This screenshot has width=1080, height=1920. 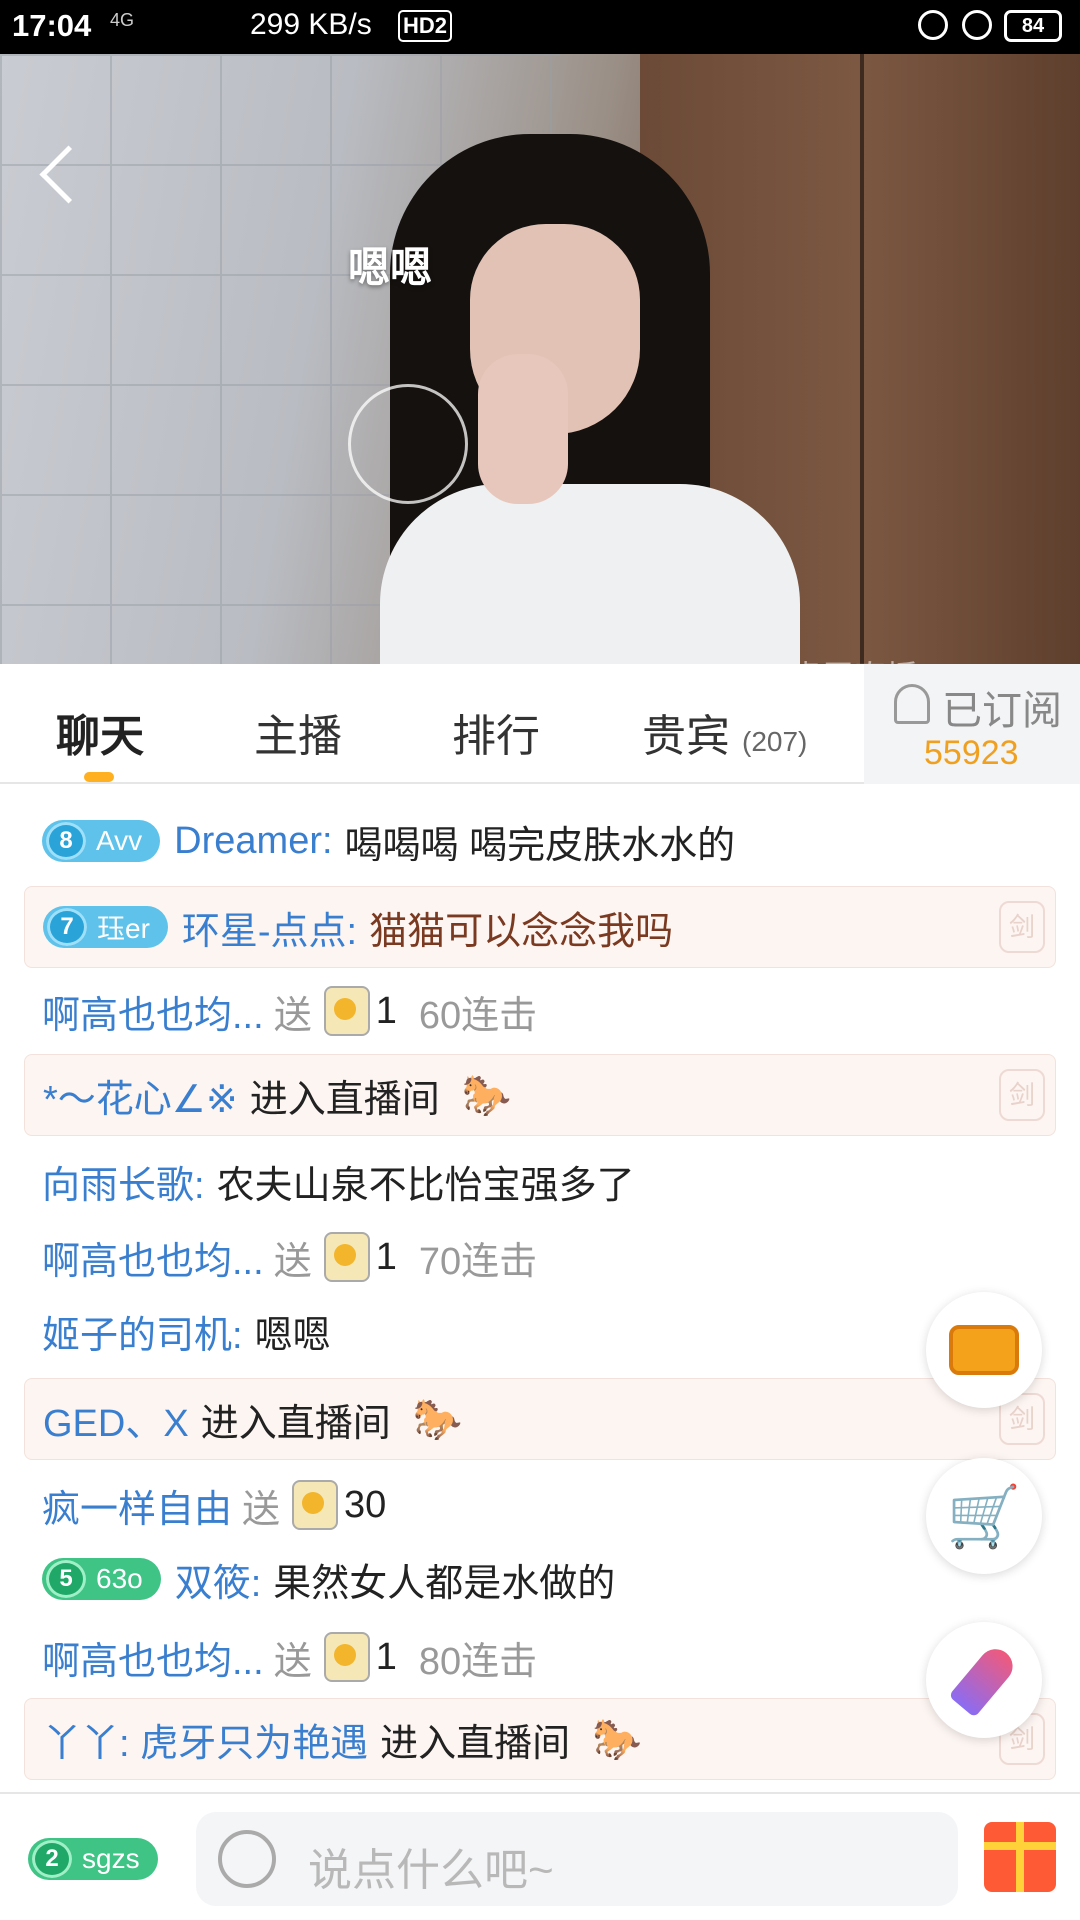 What do you see at coordinates (298, 732) in the screenshot?
I see `tab-anchor: 主播` at bounding box center [298, 732].